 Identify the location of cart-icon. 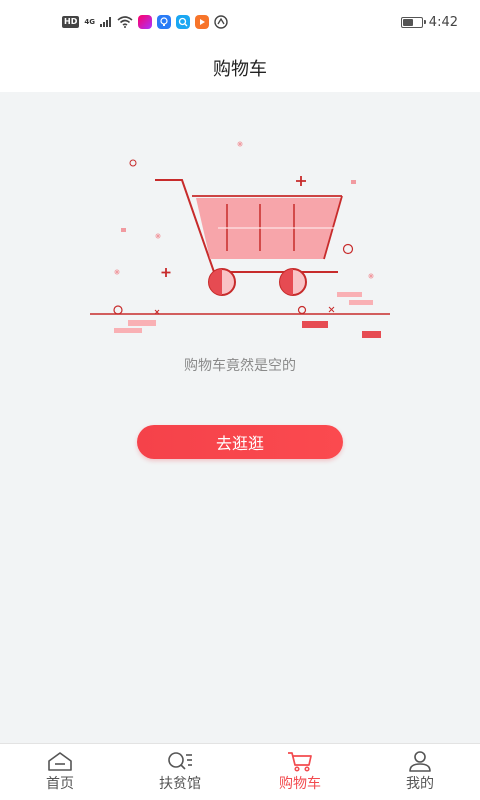
(300, 762).